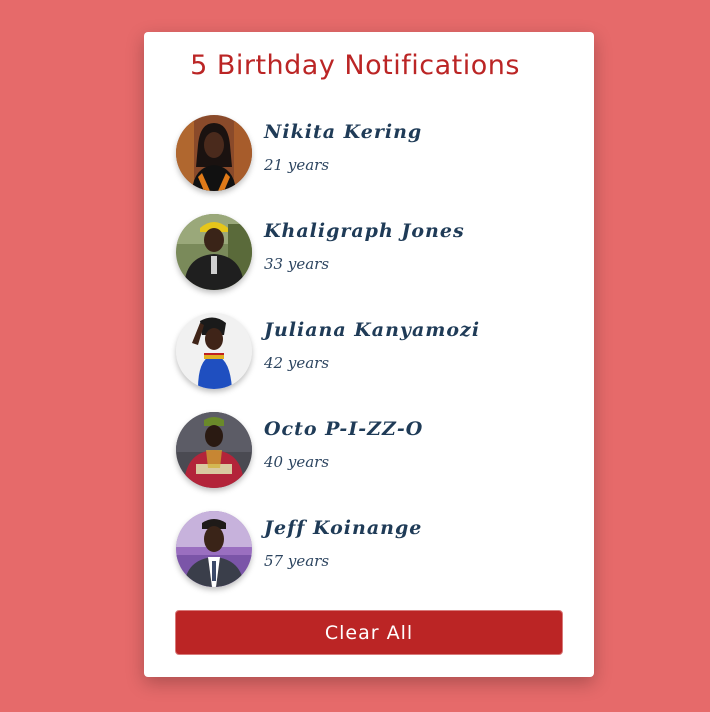 Image resolution: width=710 pixels, height=712 pixels. What do you see at coordinates (376, 152) in the screenshot?
I see `list-item: Nikita Kering 21 years` at bounding box center [376, 152].